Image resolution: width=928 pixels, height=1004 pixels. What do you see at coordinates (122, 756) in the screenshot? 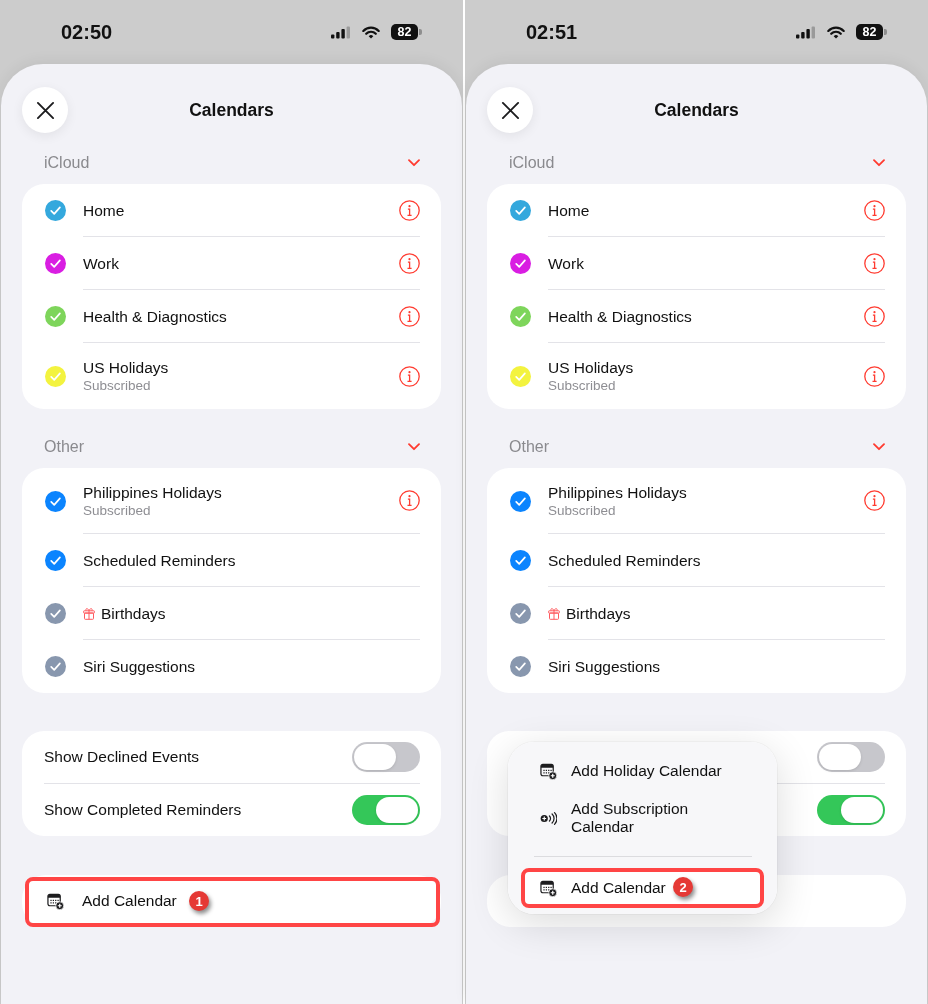
I see `toggle-label: Show Declined Events` at bounding box center [122, 756].